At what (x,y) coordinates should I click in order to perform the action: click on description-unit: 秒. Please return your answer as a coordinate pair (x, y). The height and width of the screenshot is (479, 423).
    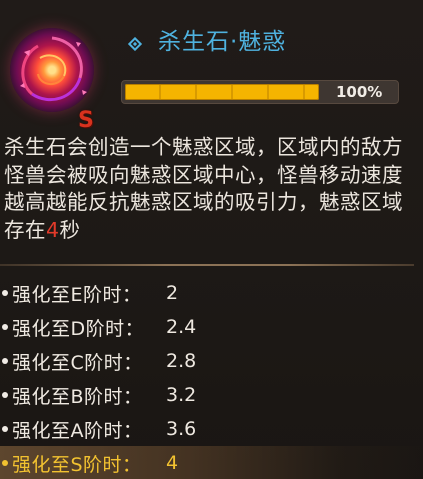
    Looking at the image, I should click on (70, 229).